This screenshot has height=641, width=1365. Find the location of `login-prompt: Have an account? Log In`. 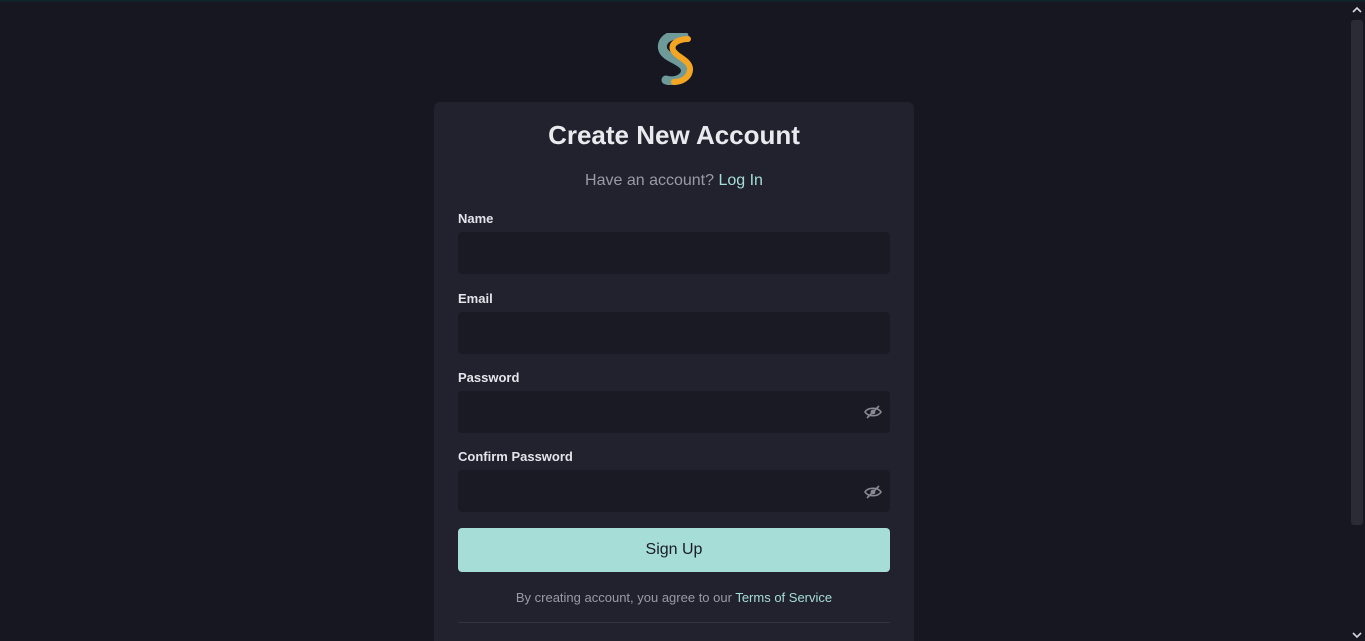

login-prompt: Have an account? Log In is located at coordinates (674, 181).